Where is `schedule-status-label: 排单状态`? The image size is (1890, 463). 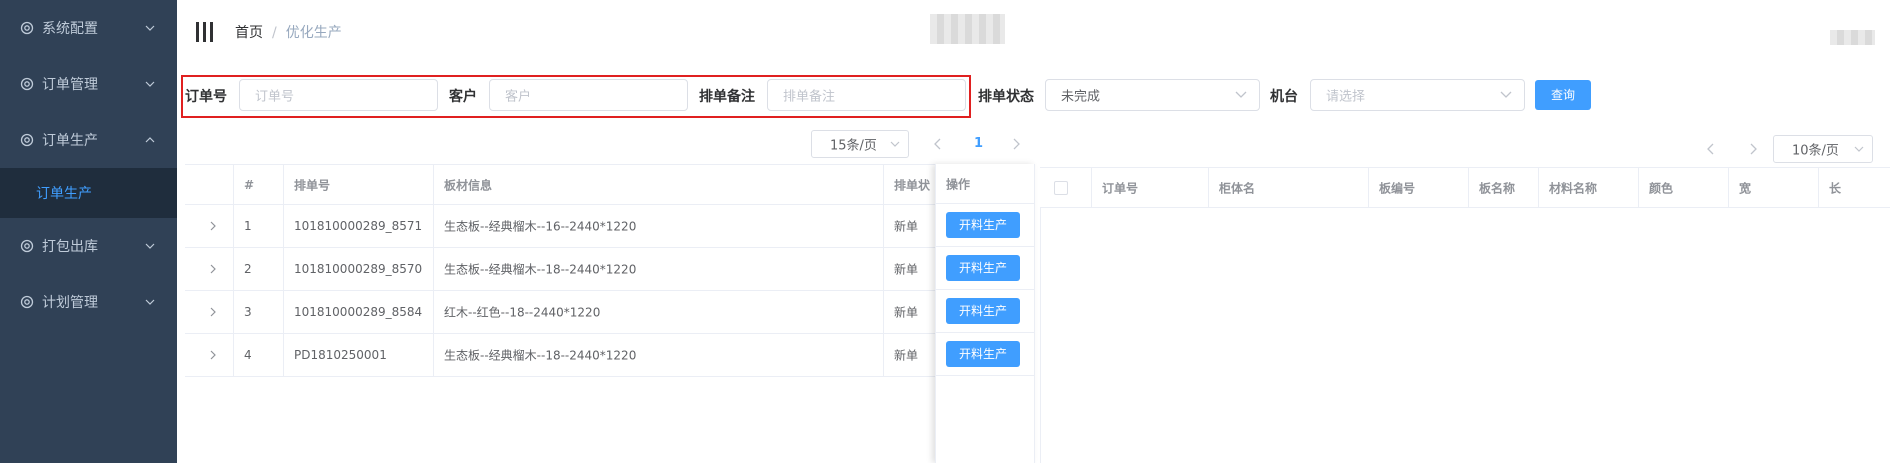 schedule-status-label: 排单状态 is located at coordinates (1006, 97).